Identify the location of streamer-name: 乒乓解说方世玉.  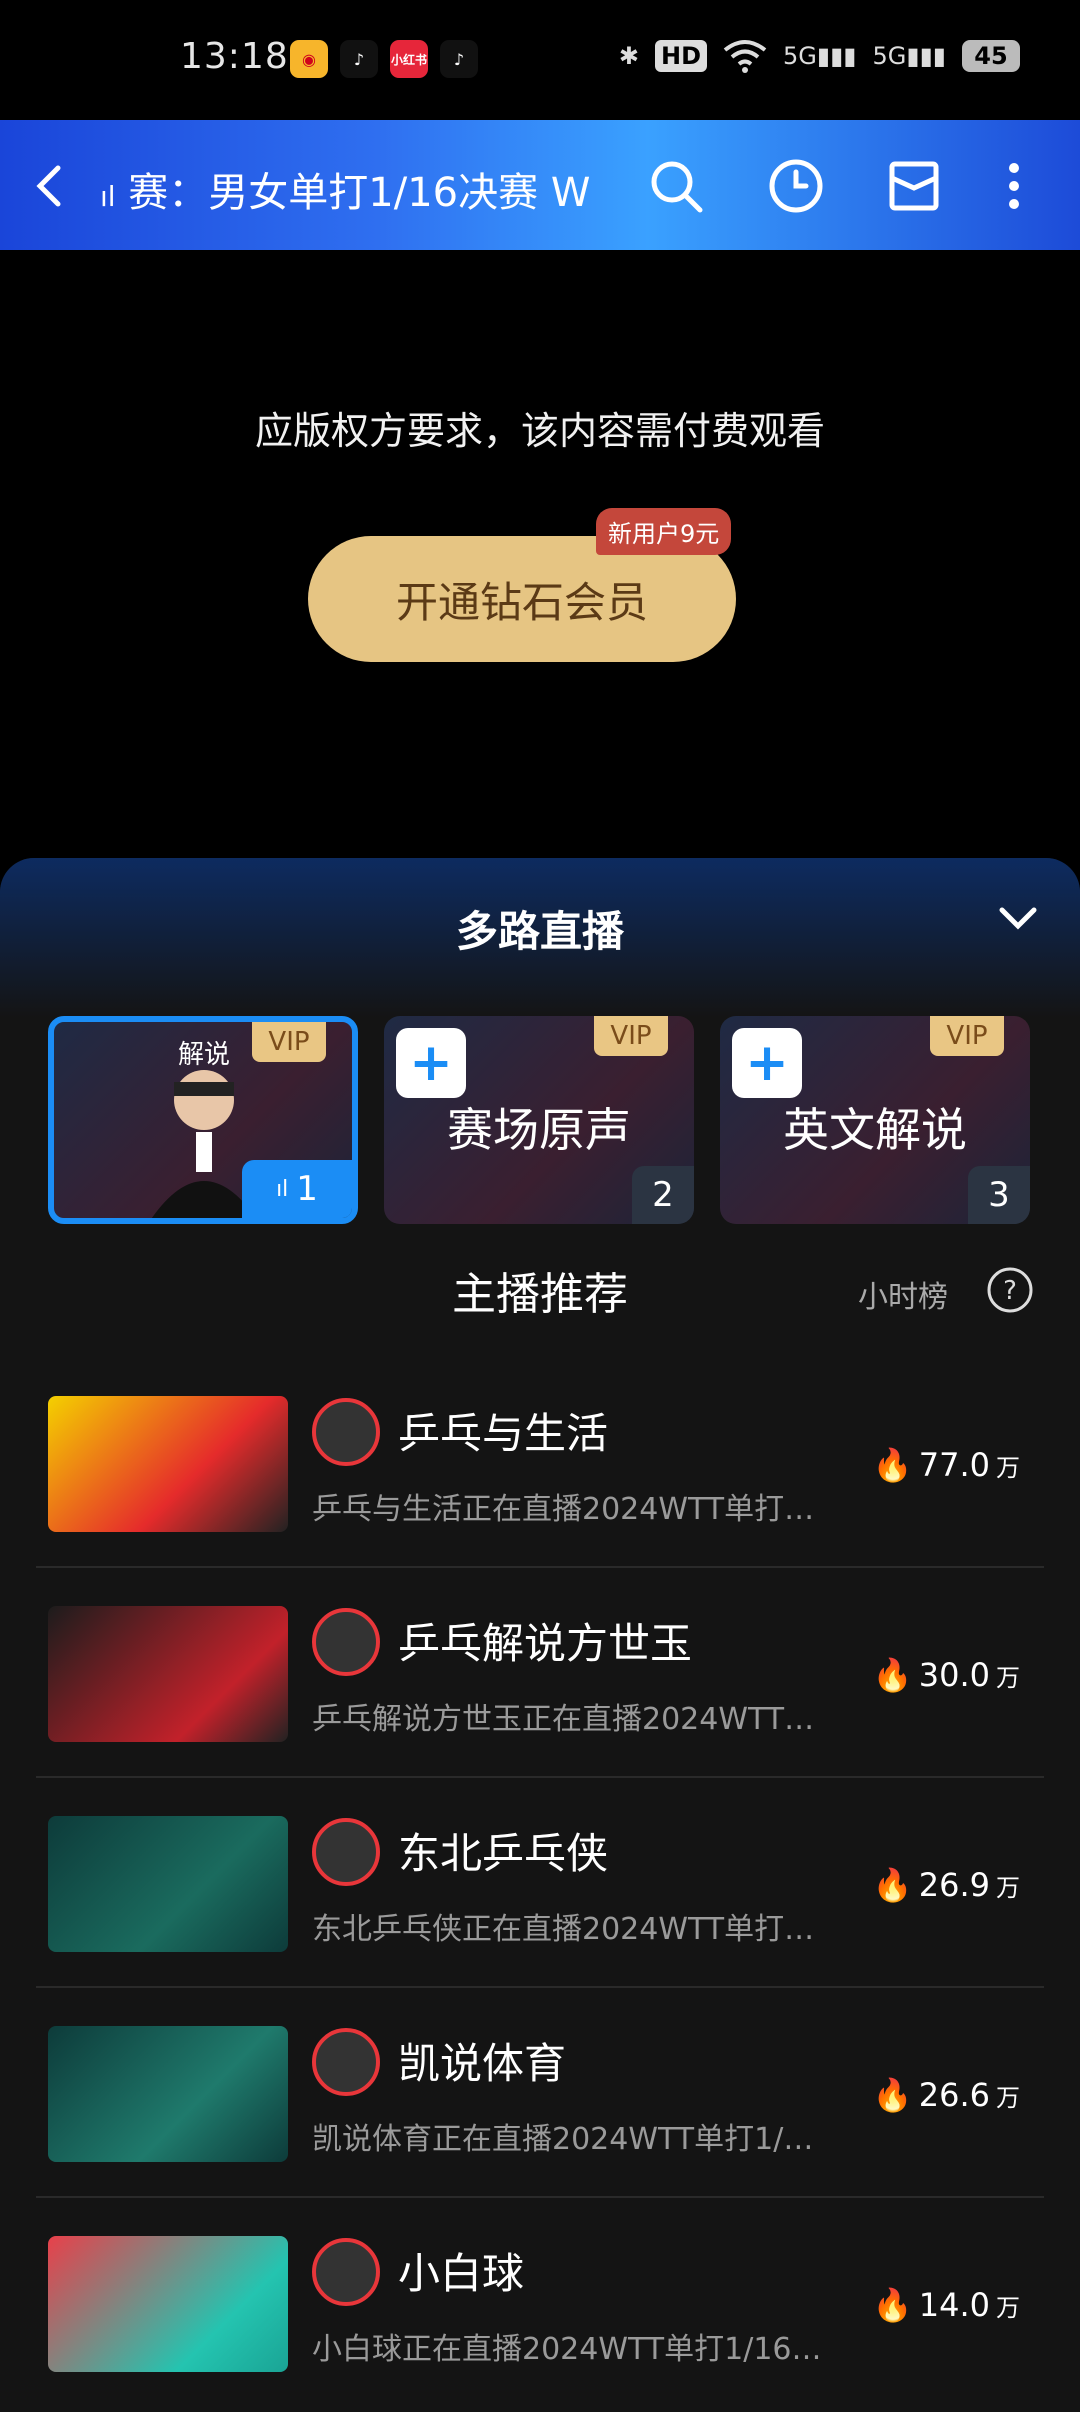
(545, 1643).